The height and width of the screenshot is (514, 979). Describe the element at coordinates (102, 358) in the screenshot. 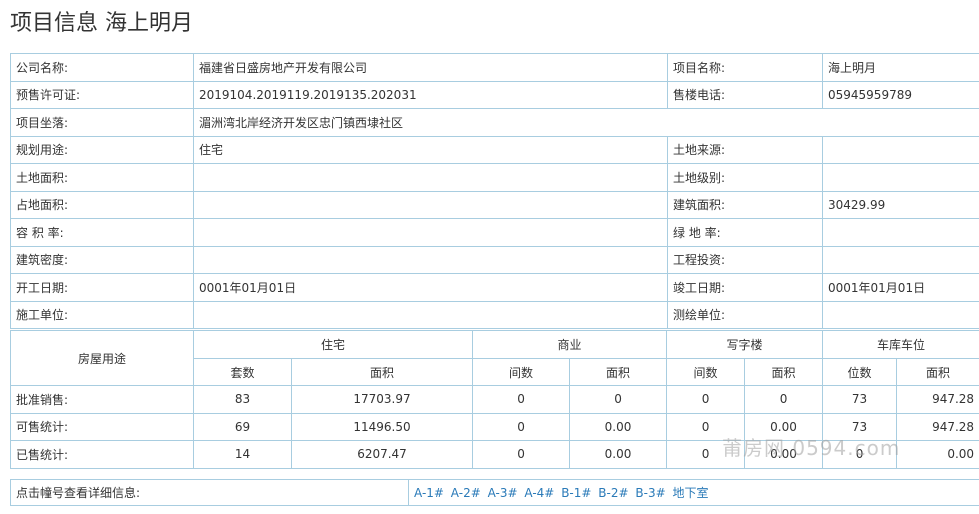

I see `usage-row-header: 房屋用途` at that location.